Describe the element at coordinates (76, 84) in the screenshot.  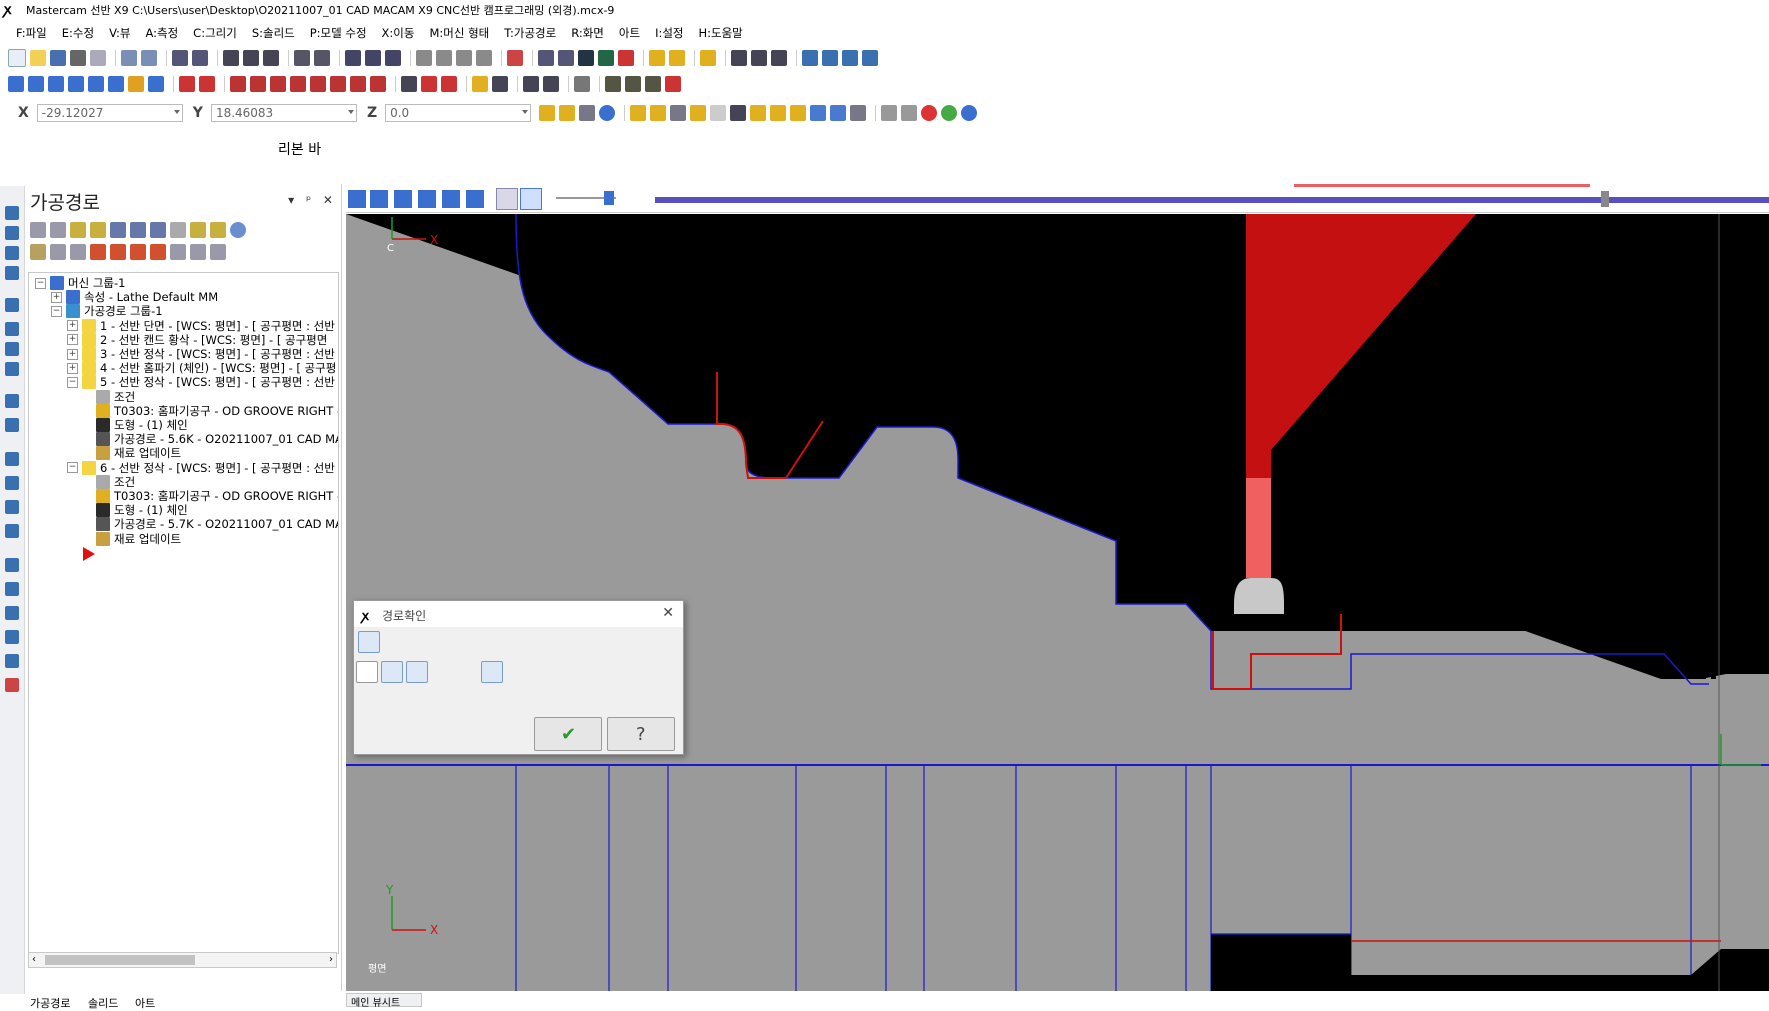
I see `rectangle-icon` at that location.